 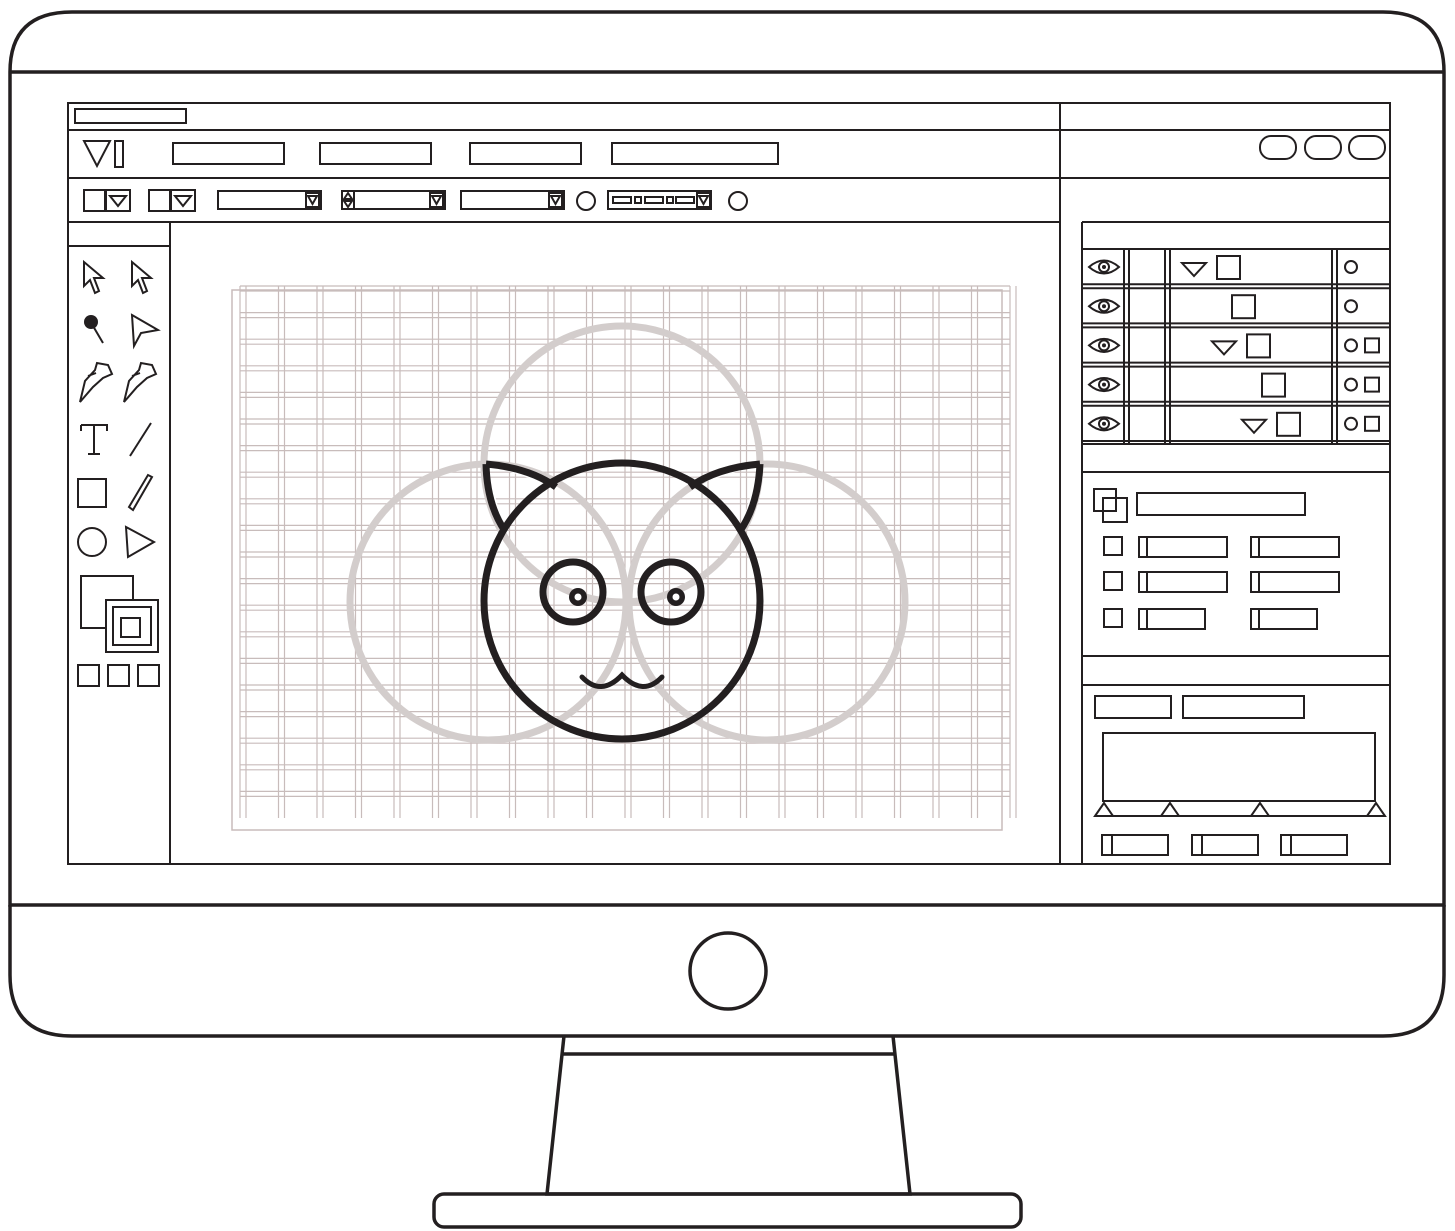 What do you see at coordinates (728, 971) in the screenshot?
I see `power-button` at bounding box center [728, 971].